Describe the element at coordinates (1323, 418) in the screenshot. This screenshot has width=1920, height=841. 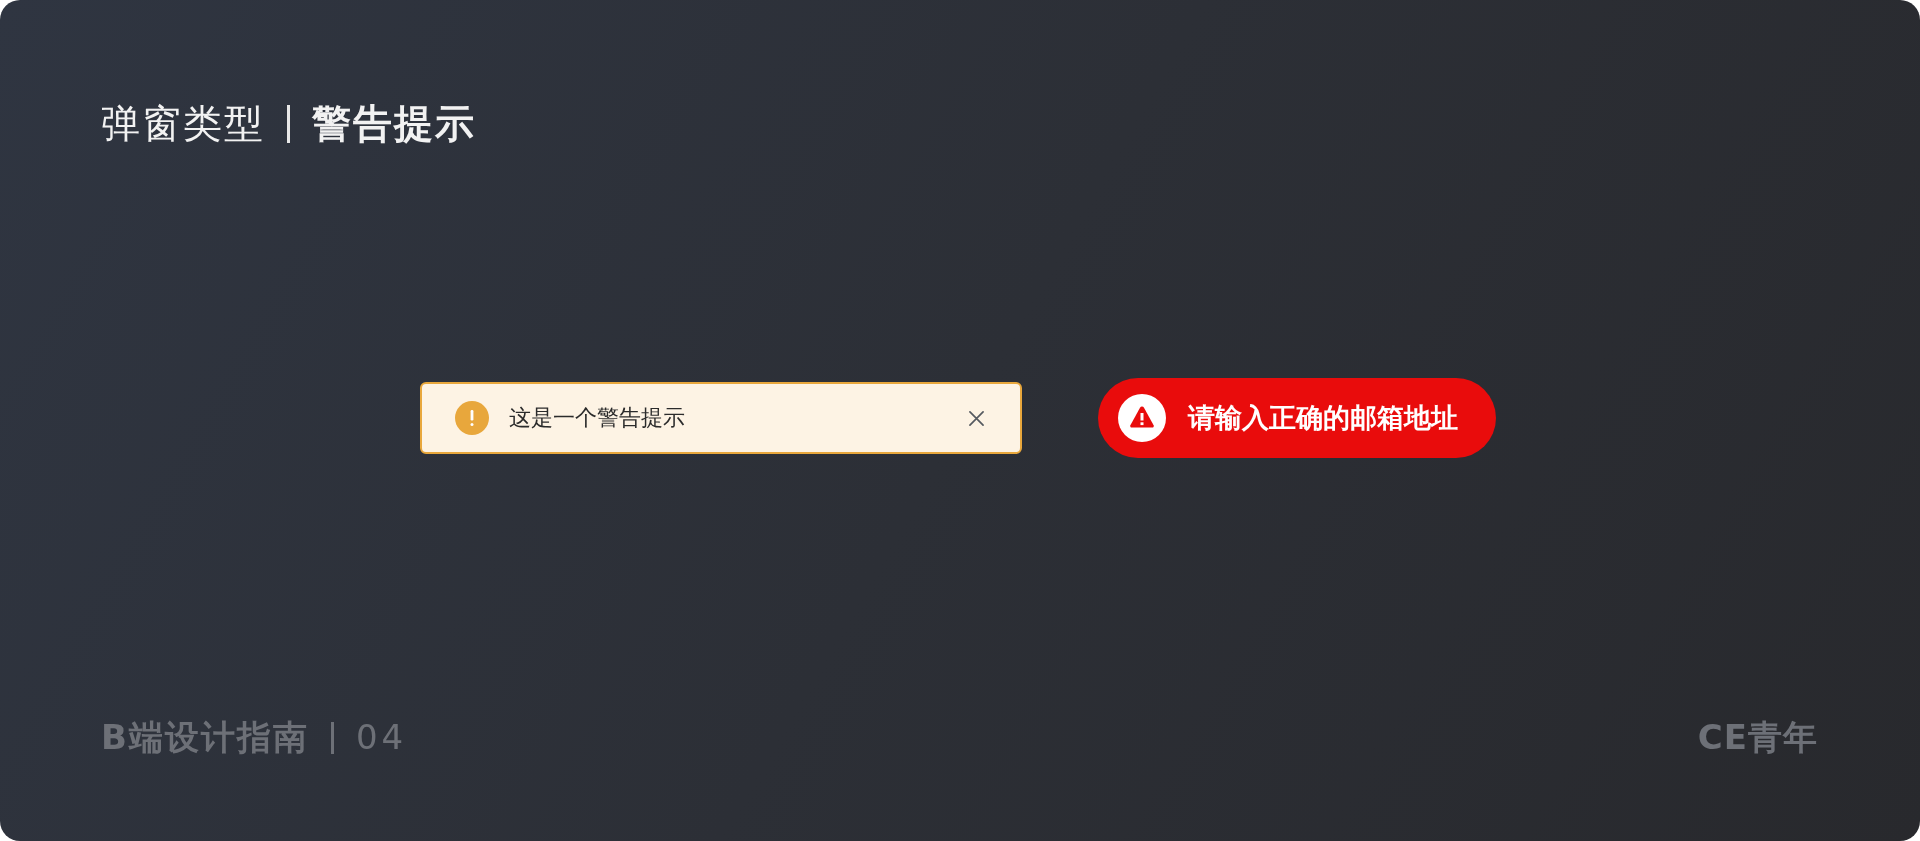
I see `error-message: 请输入正确的邮箱地址` at that location.